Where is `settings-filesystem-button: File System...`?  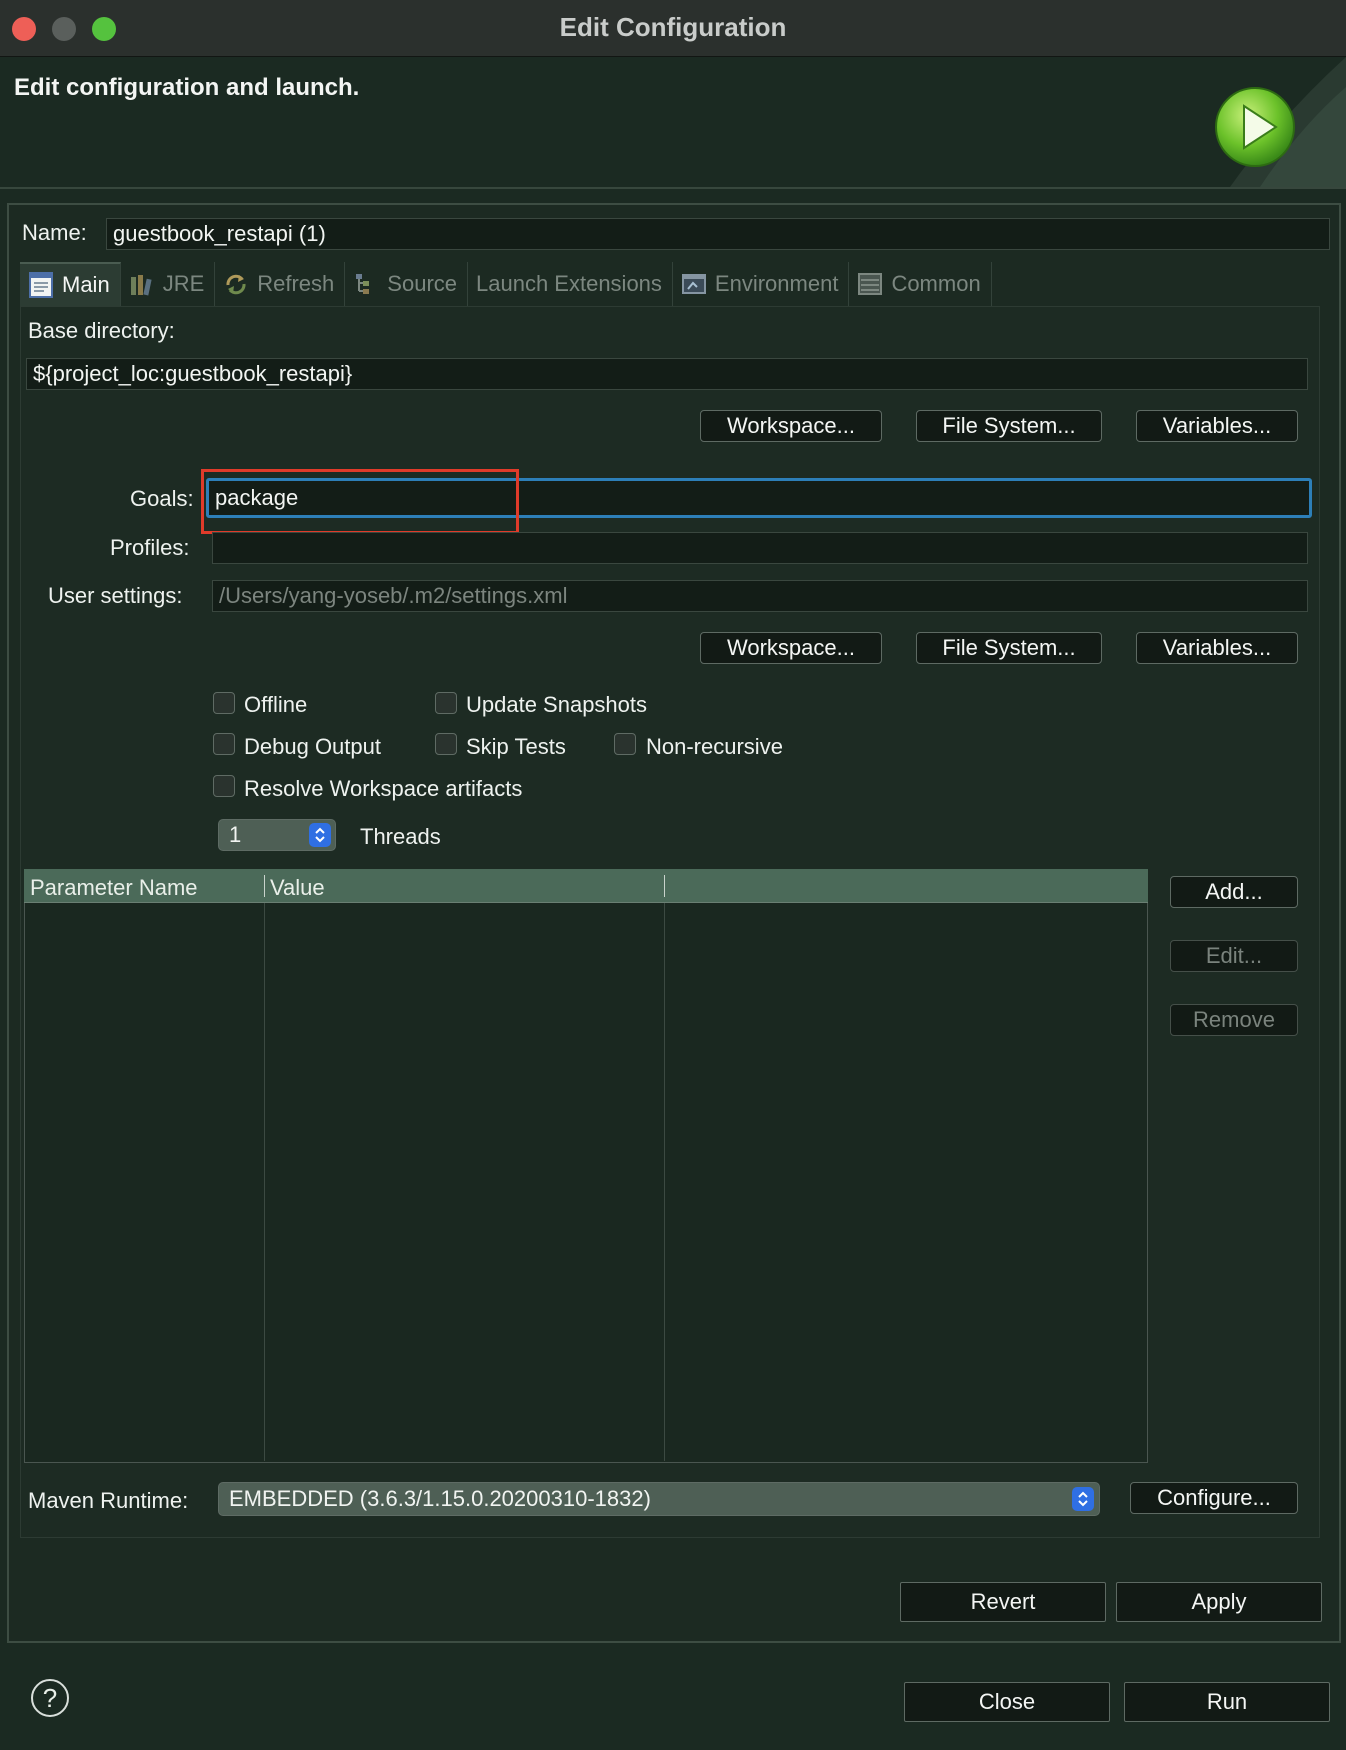
settings-filesystem-button: File System... is located at coordinates (1009, 648).